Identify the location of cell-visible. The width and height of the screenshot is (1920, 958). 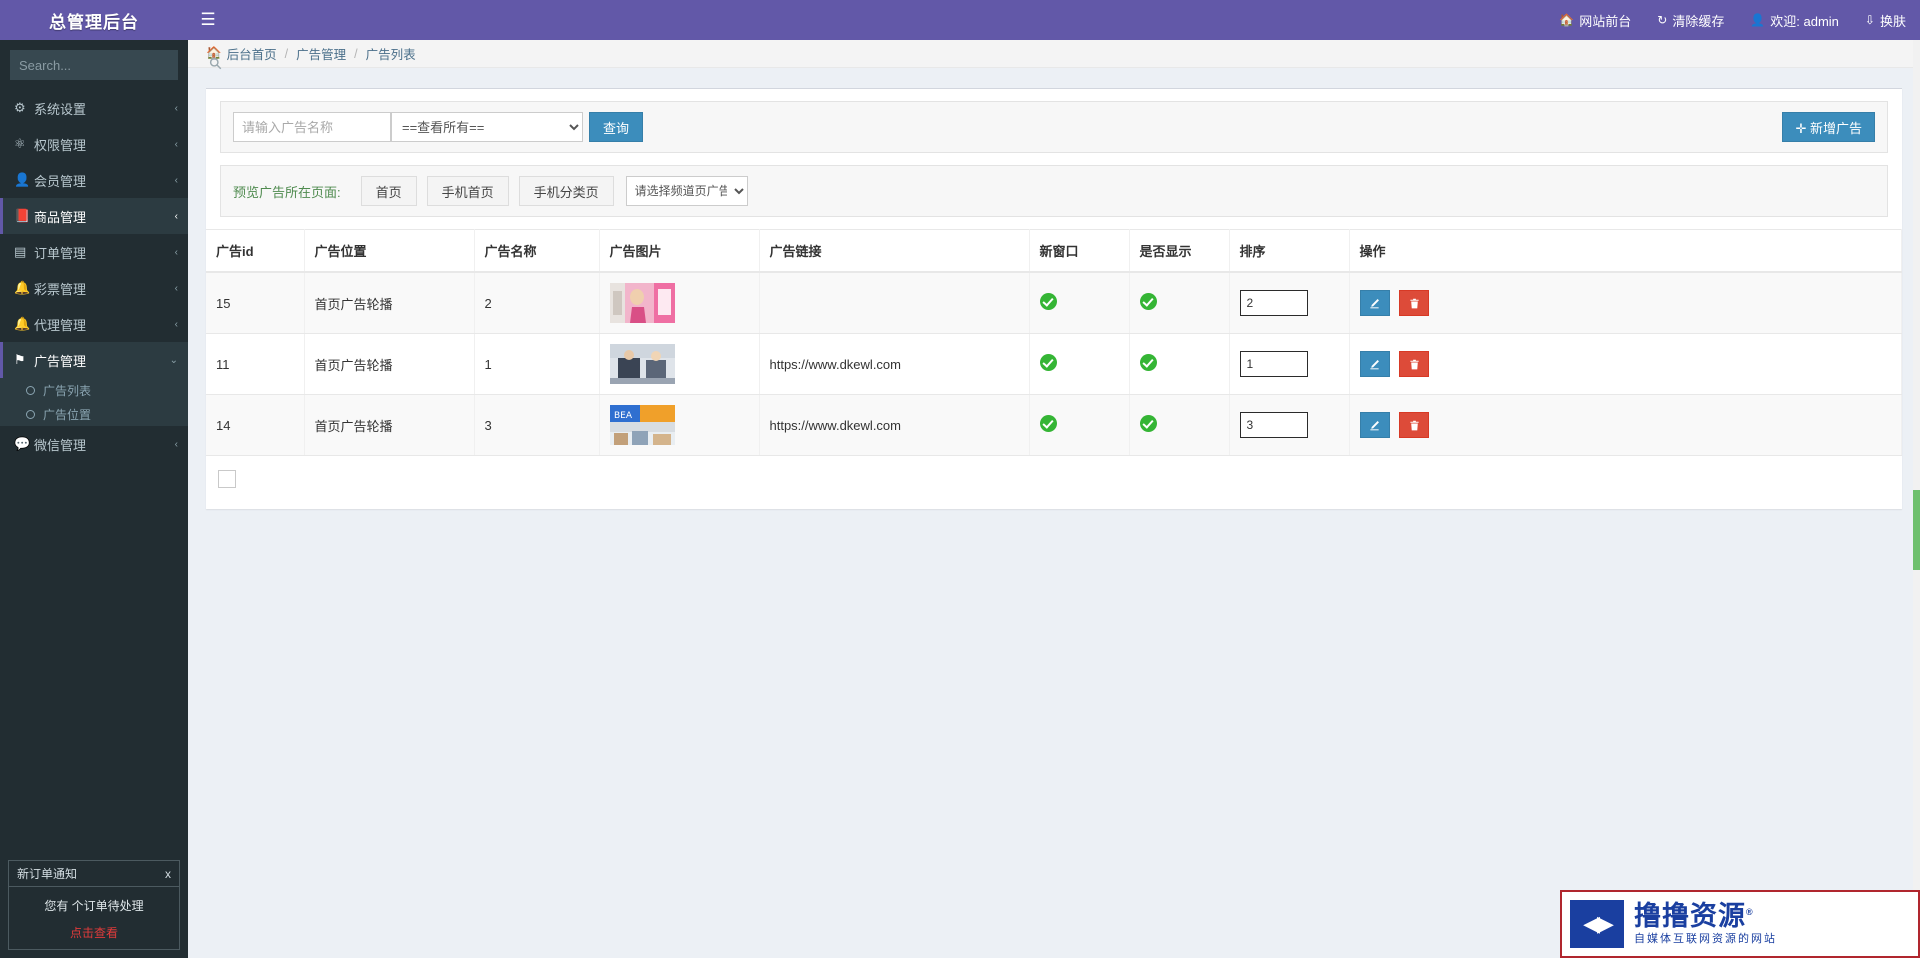
(1179, 425).